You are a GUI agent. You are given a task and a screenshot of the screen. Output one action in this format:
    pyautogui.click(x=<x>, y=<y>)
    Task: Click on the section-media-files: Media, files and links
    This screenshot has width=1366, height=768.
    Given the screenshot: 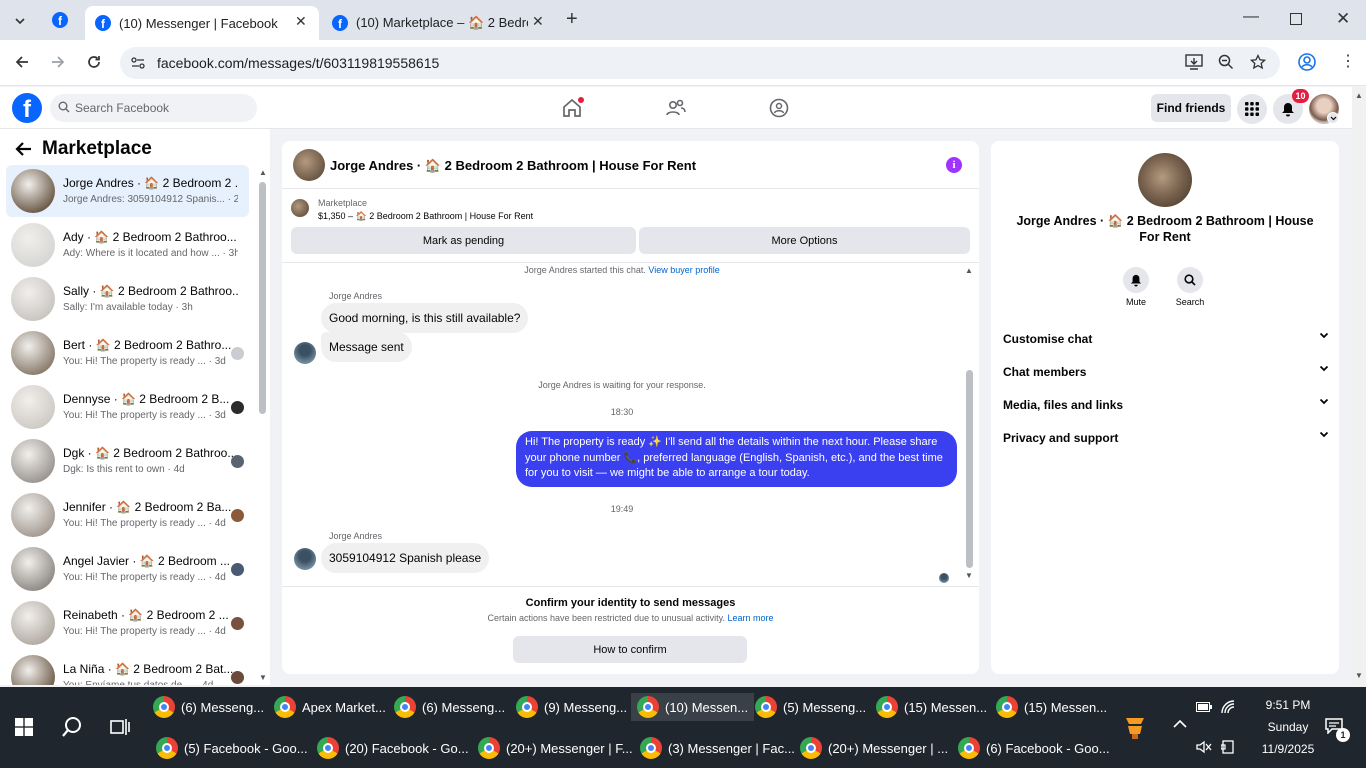 What is the action you would take?
    pyautogui.click(x=1166, y=405)
    